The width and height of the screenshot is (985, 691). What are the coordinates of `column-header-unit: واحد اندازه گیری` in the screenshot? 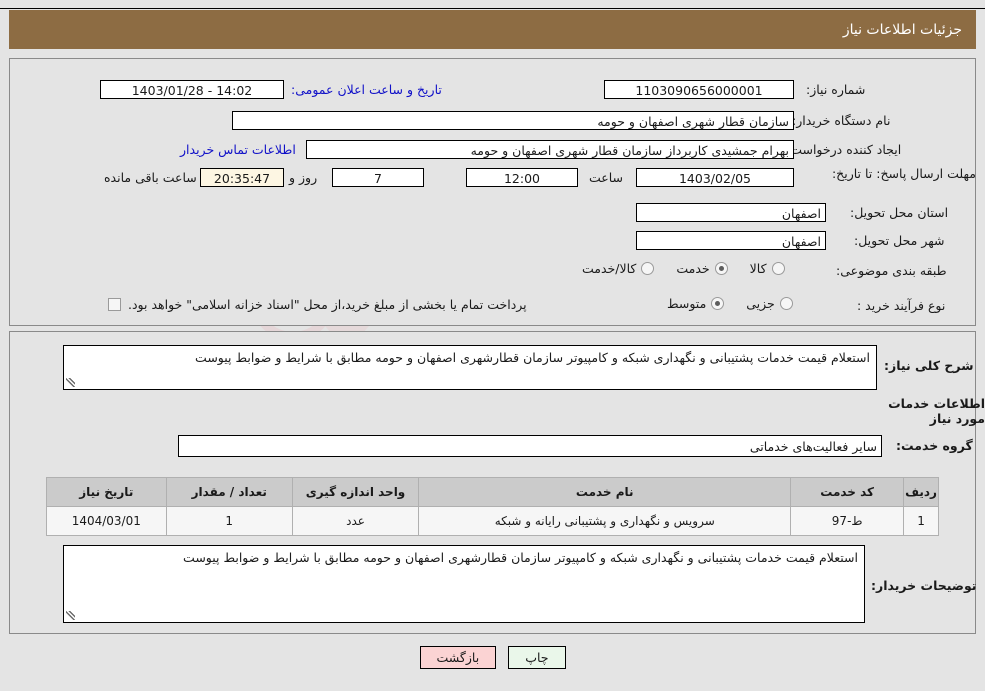 It's located at (355, 492).